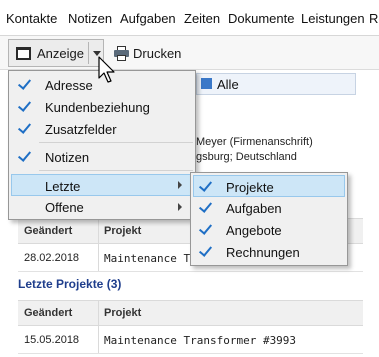 This screenshot has height=357, width=379. Describe the element at coordinates (154, 258) in the screenshot. I see `cell-project: Maintenance Tra` at that location.